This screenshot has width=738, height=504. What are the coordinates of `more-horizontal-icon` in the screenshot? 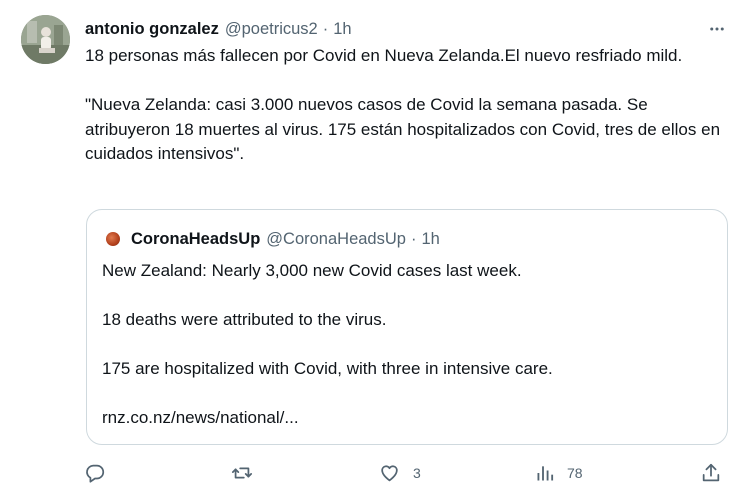 It's located at (717, 29).